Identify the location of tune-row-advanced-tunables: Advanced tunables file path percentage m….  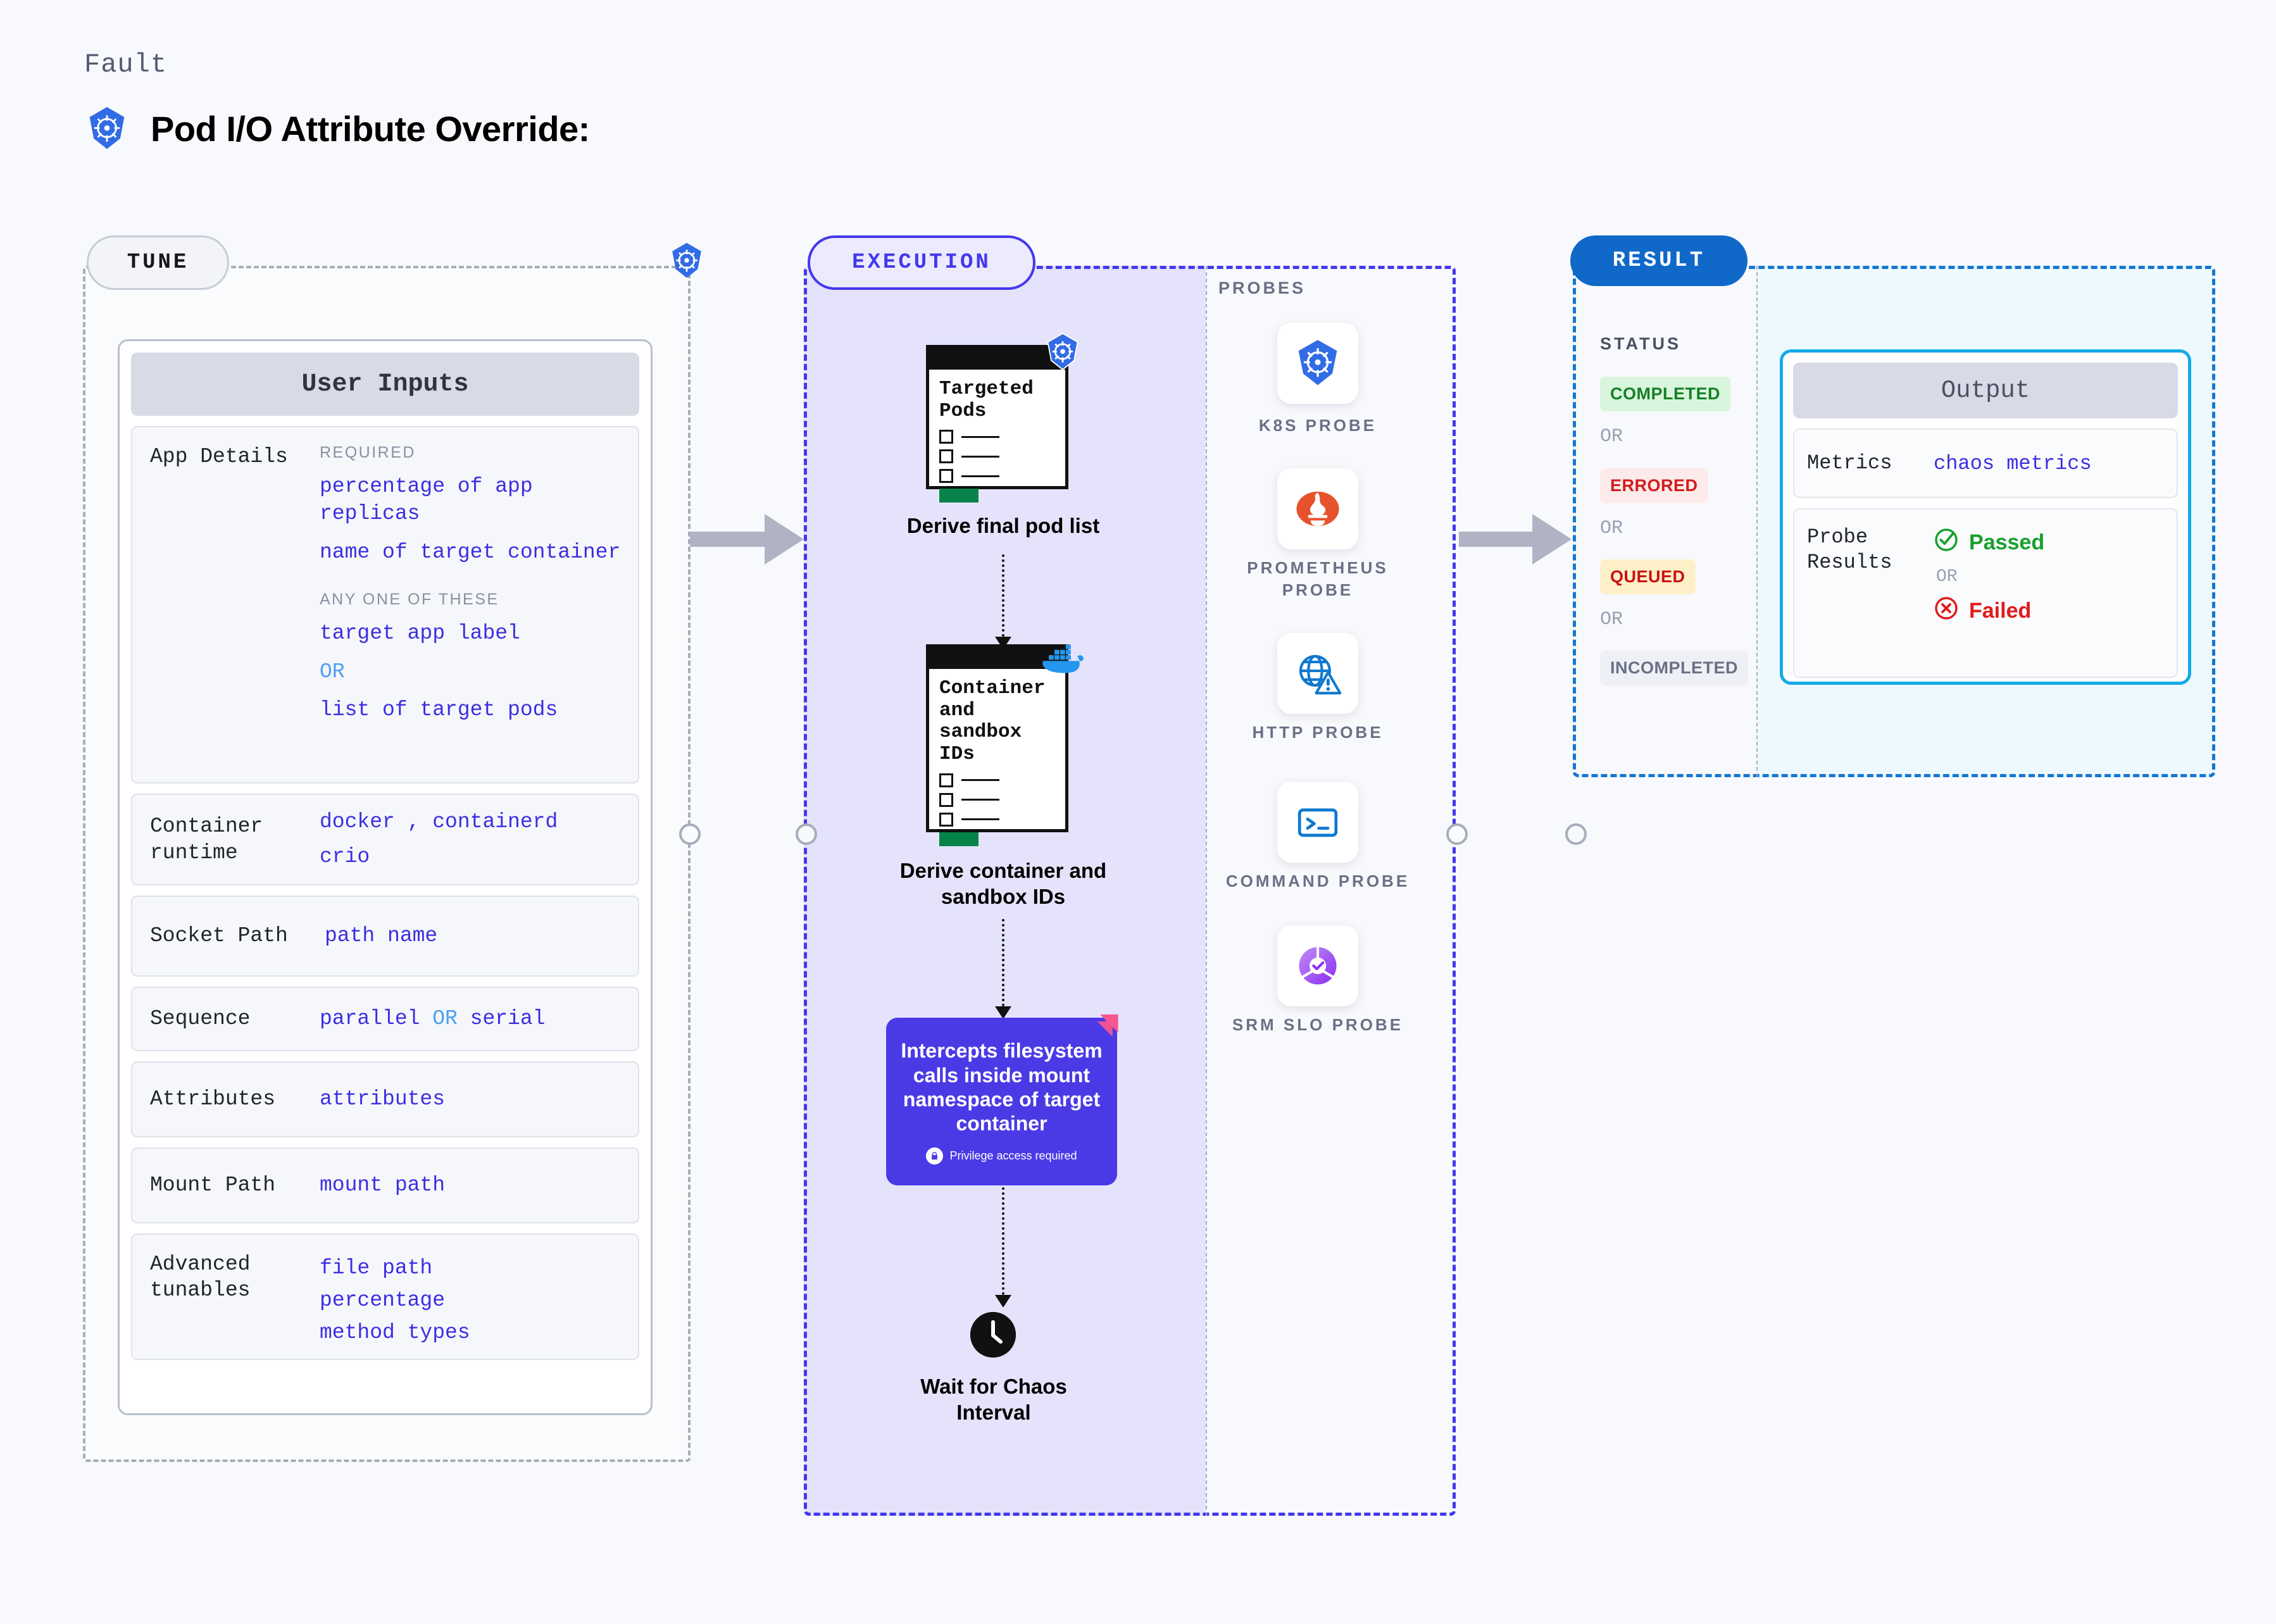
(385, 1297).